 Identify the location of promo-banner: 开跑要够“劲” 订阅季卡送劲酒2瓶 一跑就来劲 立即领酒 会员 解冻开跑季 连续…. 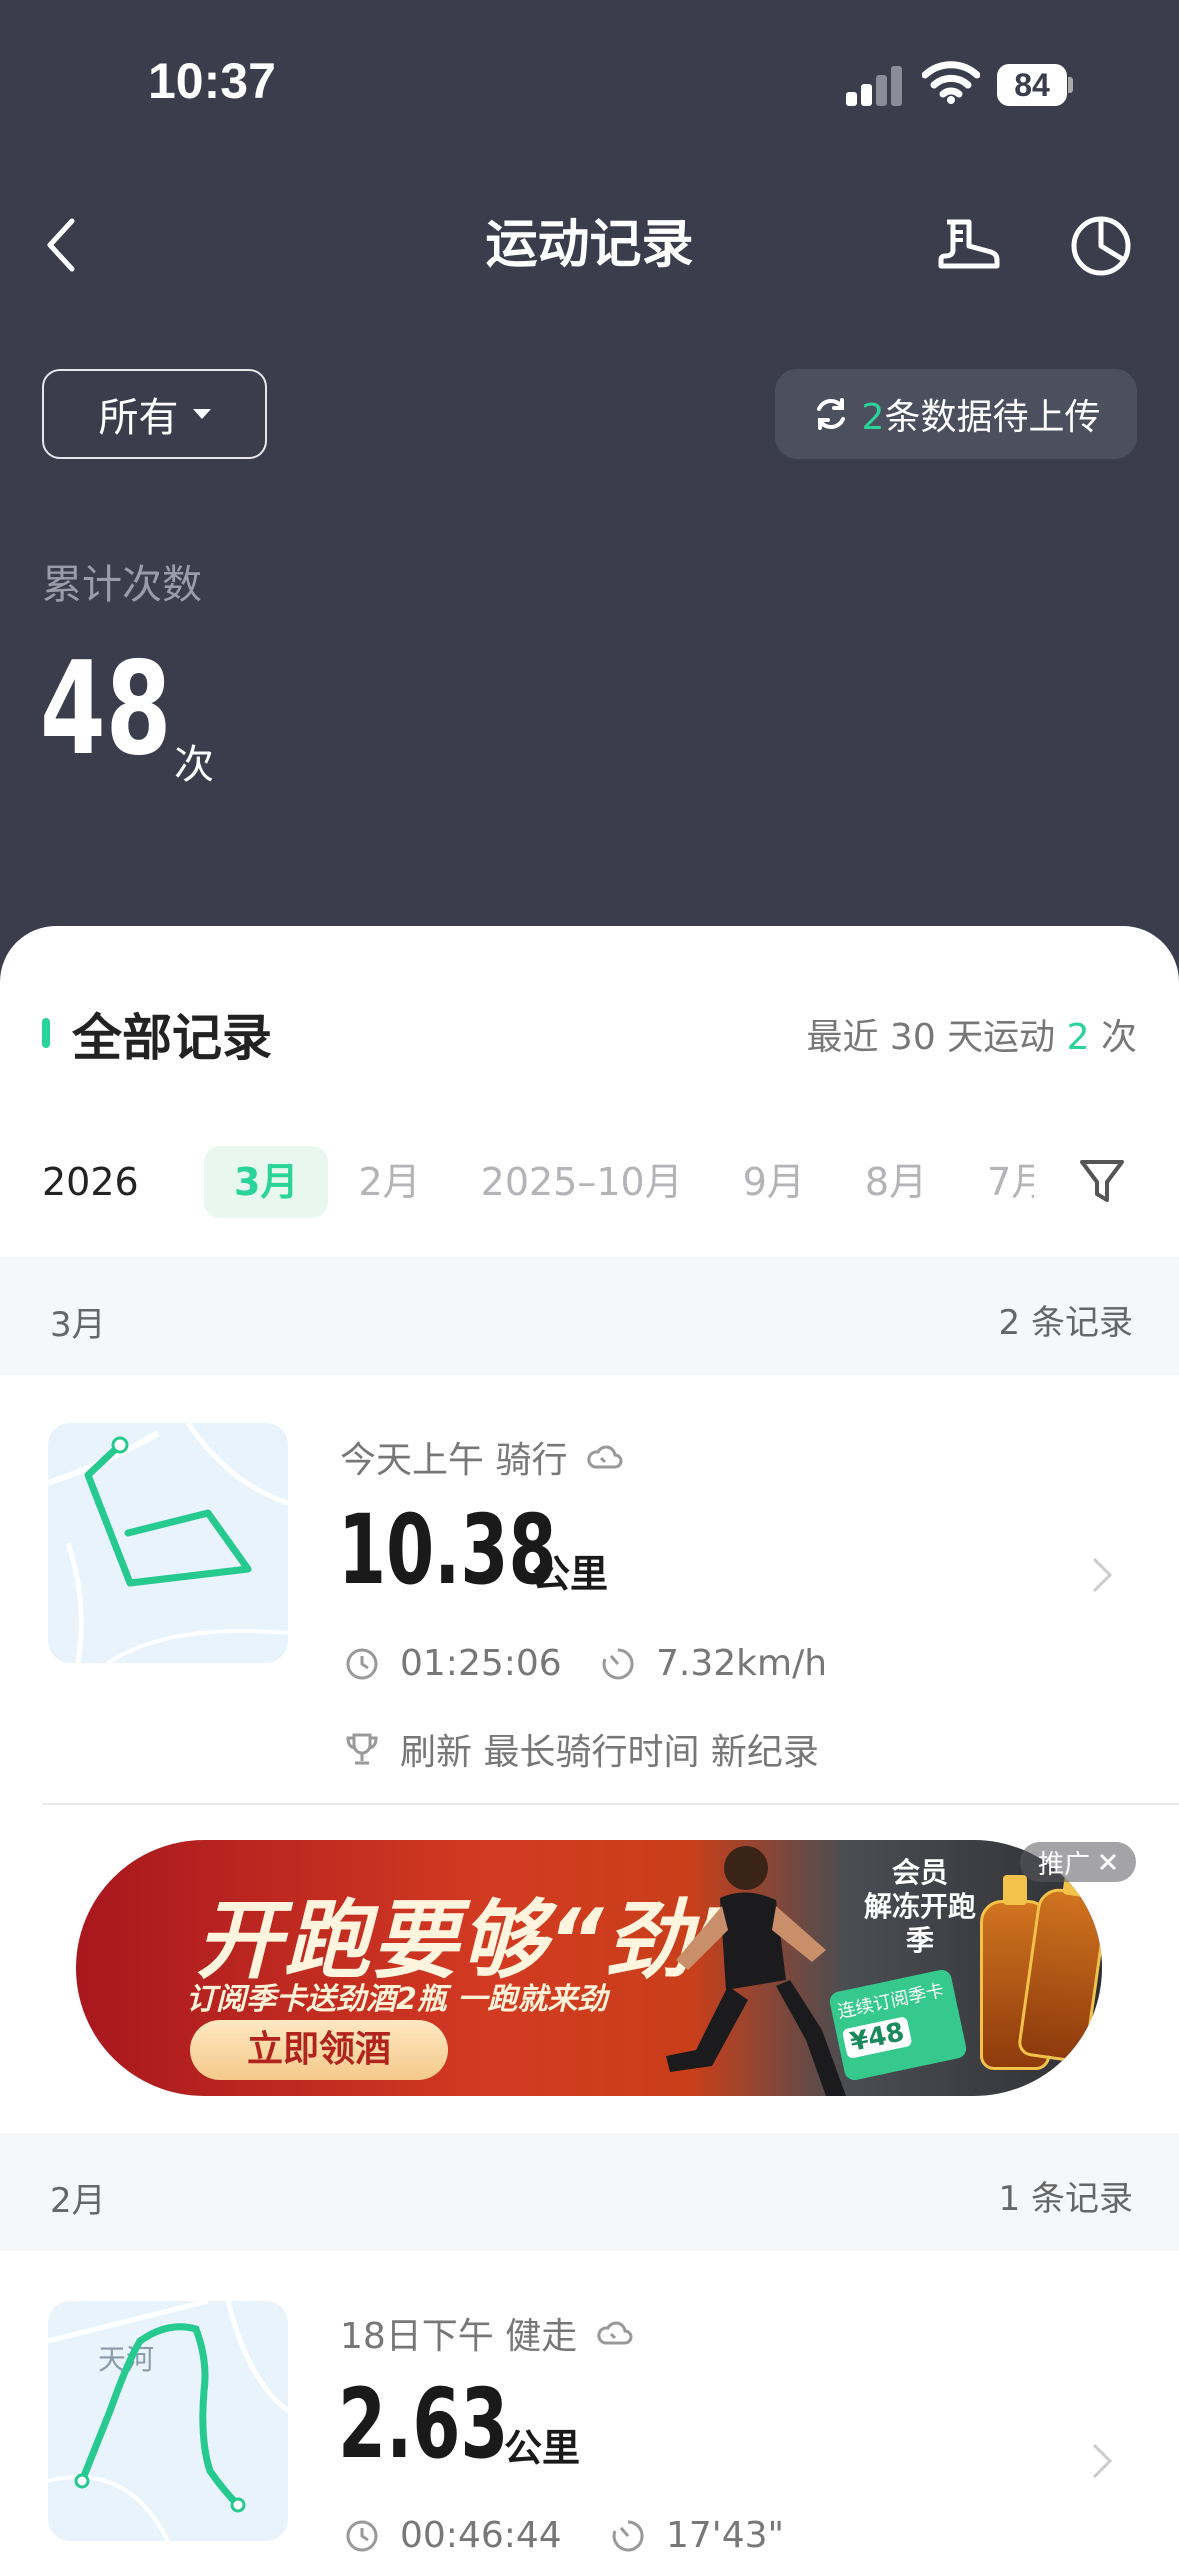
(589, 1968).